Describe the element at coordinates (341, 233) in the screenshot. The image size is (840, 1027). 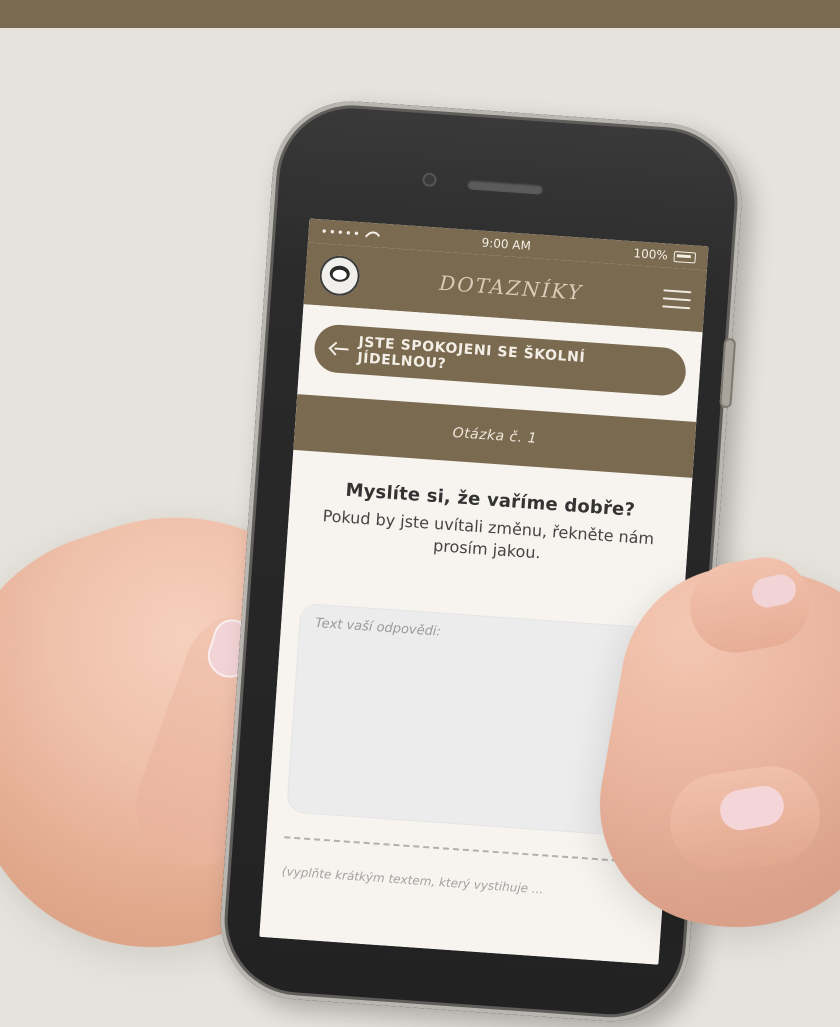
I see `signal-strength-icon: •••••` at that location.